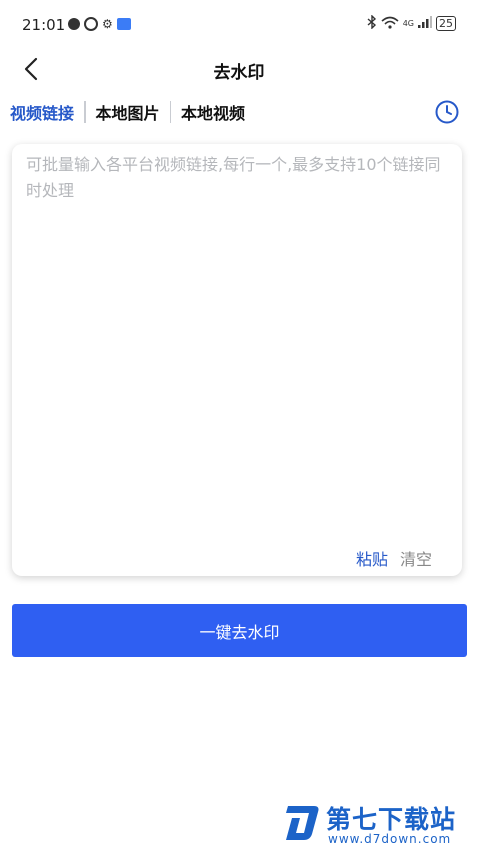 This screenshot has width=478, height=850. Describe the element at coordinates (390, 839) in the screenshot. I see `site-url: www.d7down.com` at that location.